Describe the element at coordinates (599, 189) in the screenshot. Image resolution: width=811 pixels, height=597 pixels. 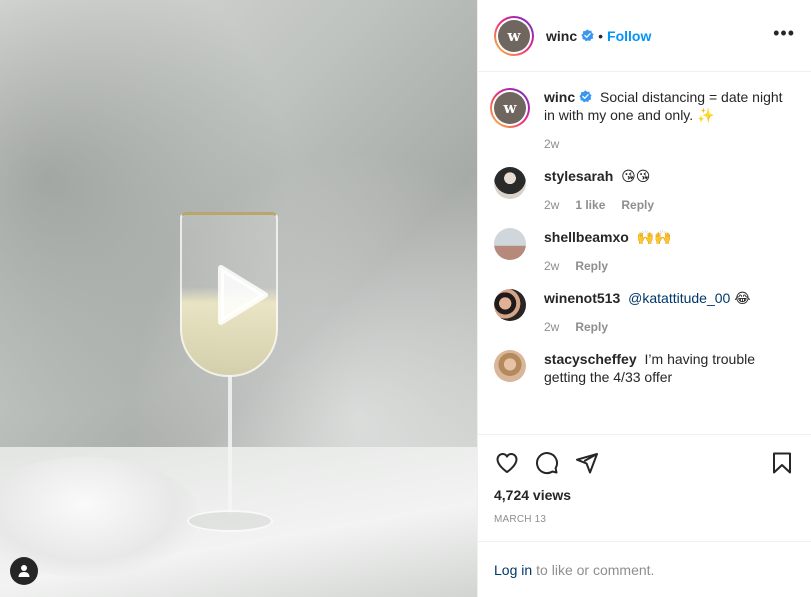
I see `comment-content: stylesarah 😘😘 2w 1 like Reply` at that location.